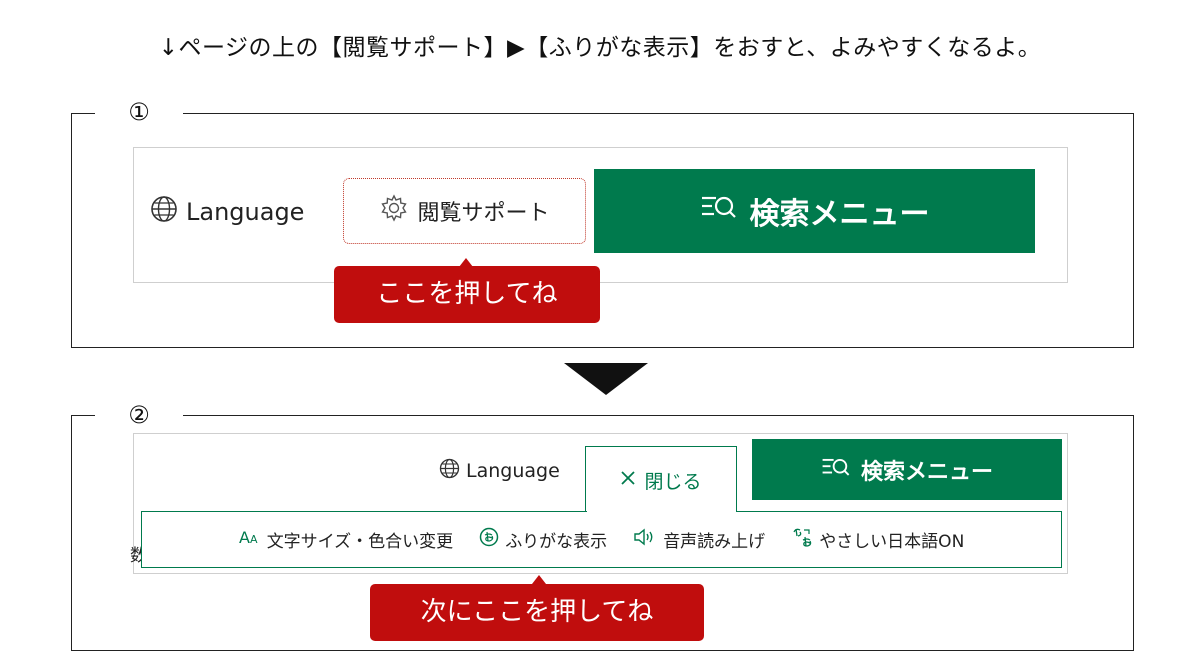  I want to click on read-aloud-label: 音声読み上げ, so click(714, 542).